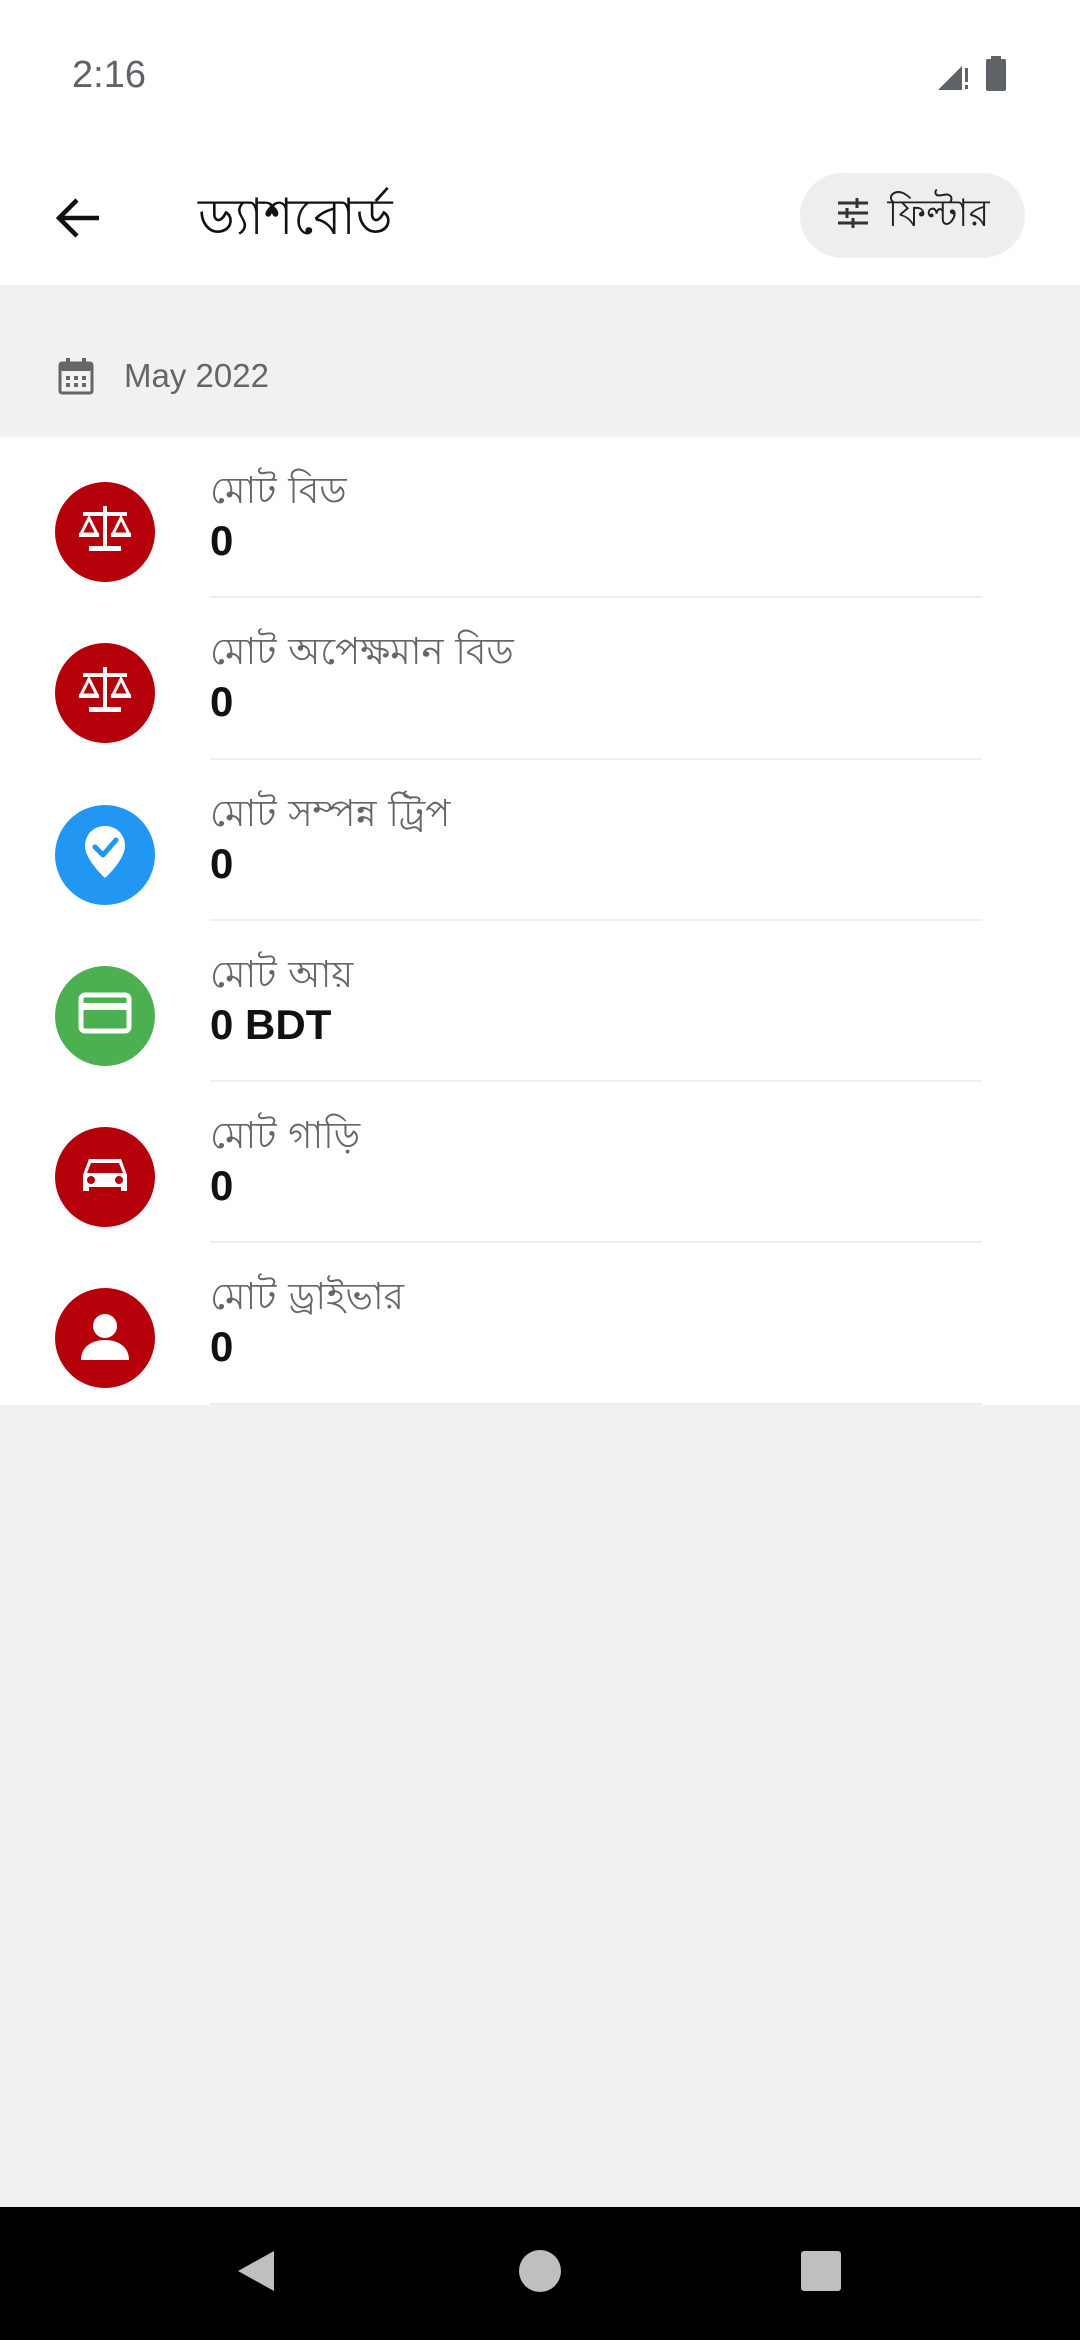 The image size is (1080, 2340). I want to click on stat-label: মোট সম্পন্ন ট্রিপ, so click(330, 813).